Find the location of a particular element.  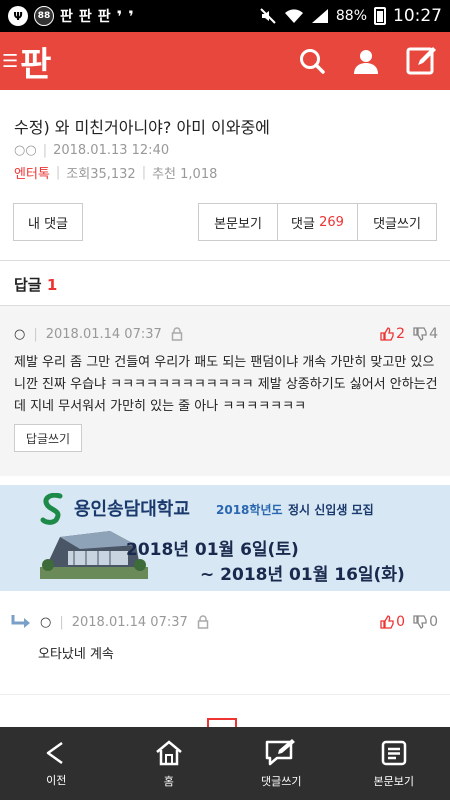

category-link: 엔터톡 is located at coordinates (32, 172).